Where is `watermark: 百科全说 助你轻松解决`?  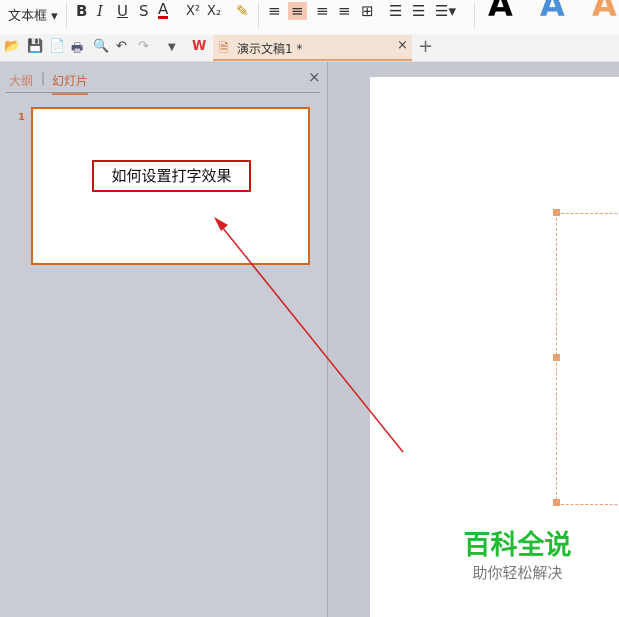
watermark: 百科全说 助你轻松解决 is located at coordinates (517, 556).